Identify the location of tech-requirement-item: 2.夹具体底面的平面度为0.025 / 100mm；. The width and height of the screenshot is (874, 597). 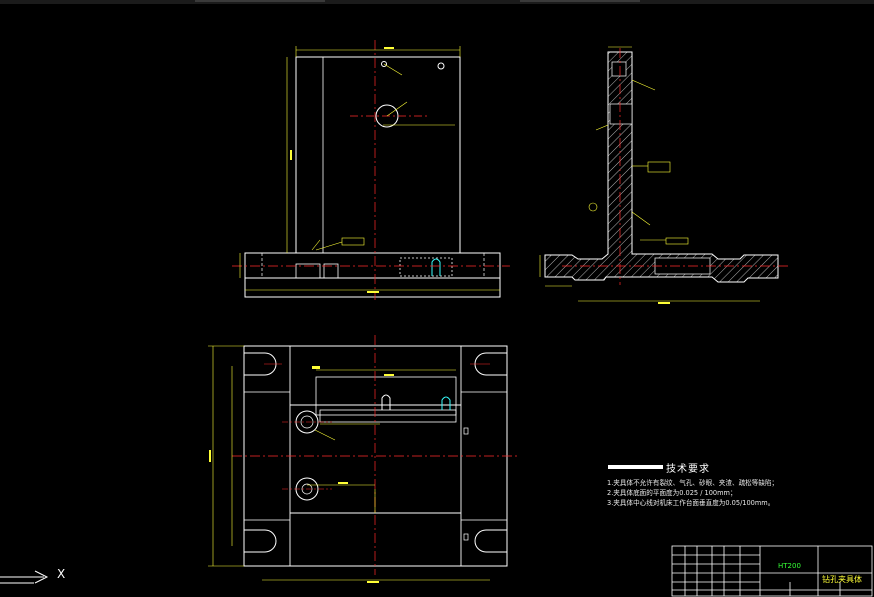
(672, 493).